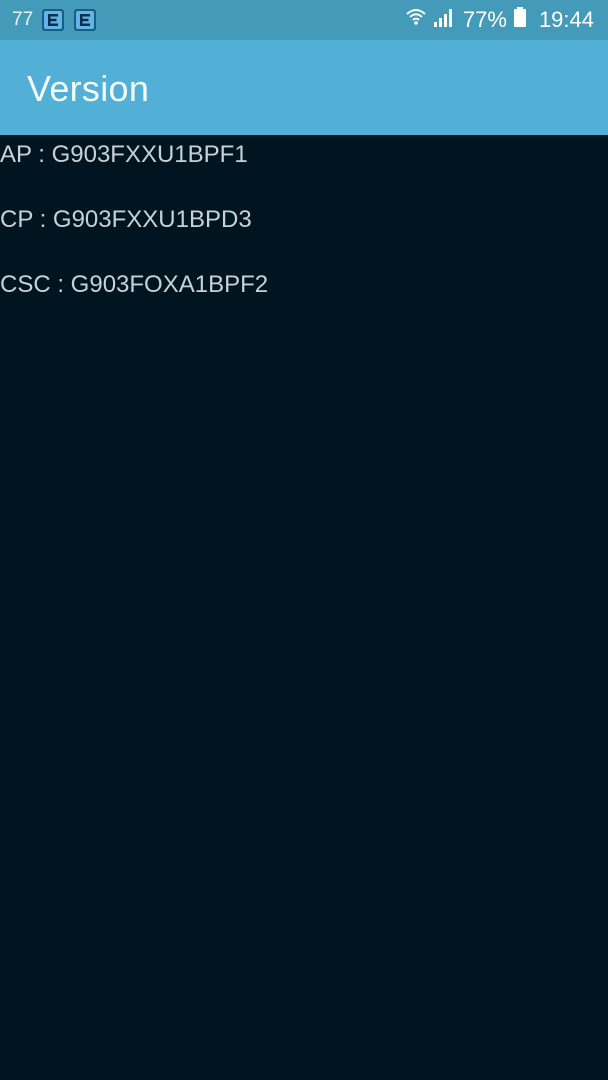 This screenshot has width=608, height=1080. What do you see at coordinates (124, 154) in the screenshot?
I see `version-ap: AP : G903FXXU1BPF1` at bounding box center [124, 154].